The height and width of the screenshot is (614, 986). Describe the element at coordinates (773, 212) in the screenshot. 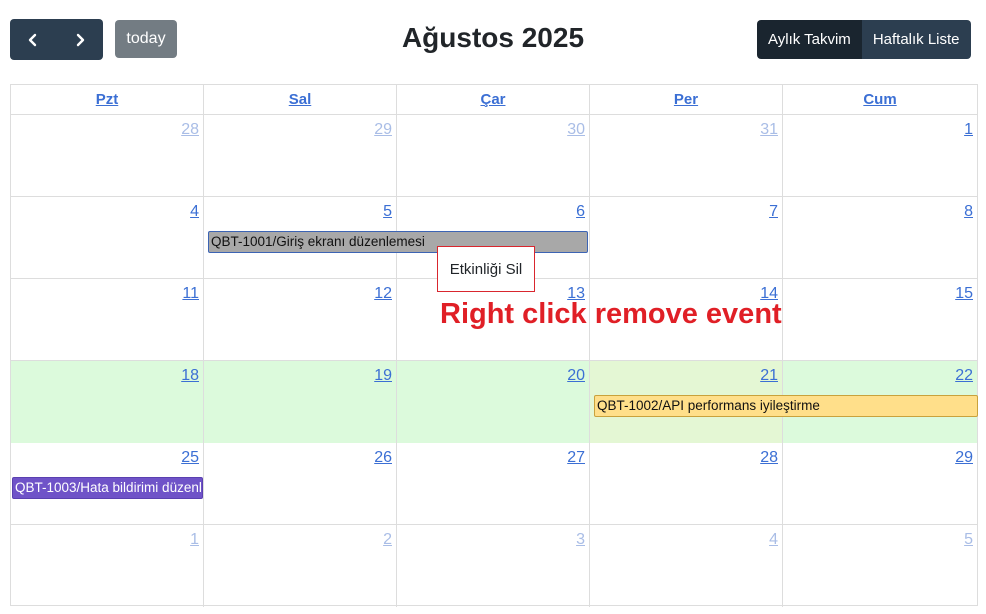

I see `day-number: 7` at that location.